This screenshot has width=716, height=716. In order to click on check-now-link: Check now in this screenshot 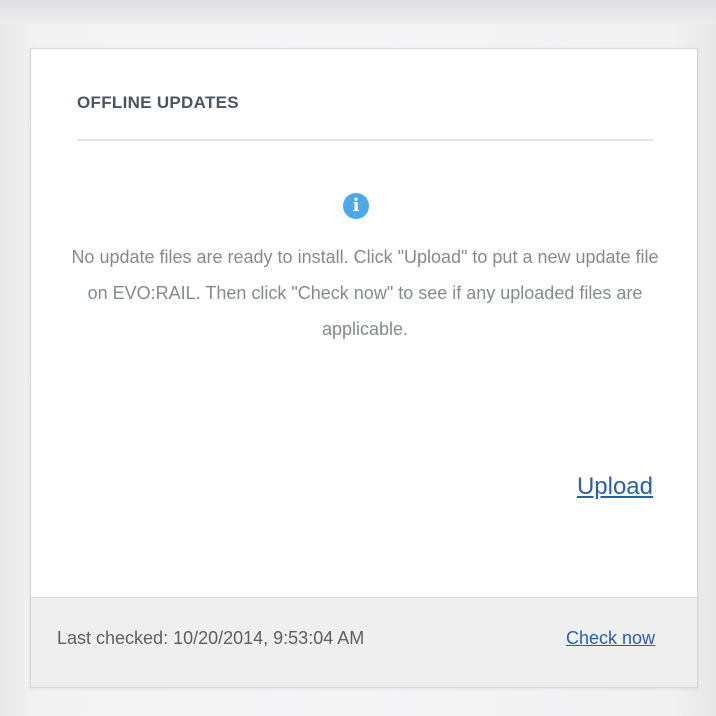, I will do `click(610, 638)`.